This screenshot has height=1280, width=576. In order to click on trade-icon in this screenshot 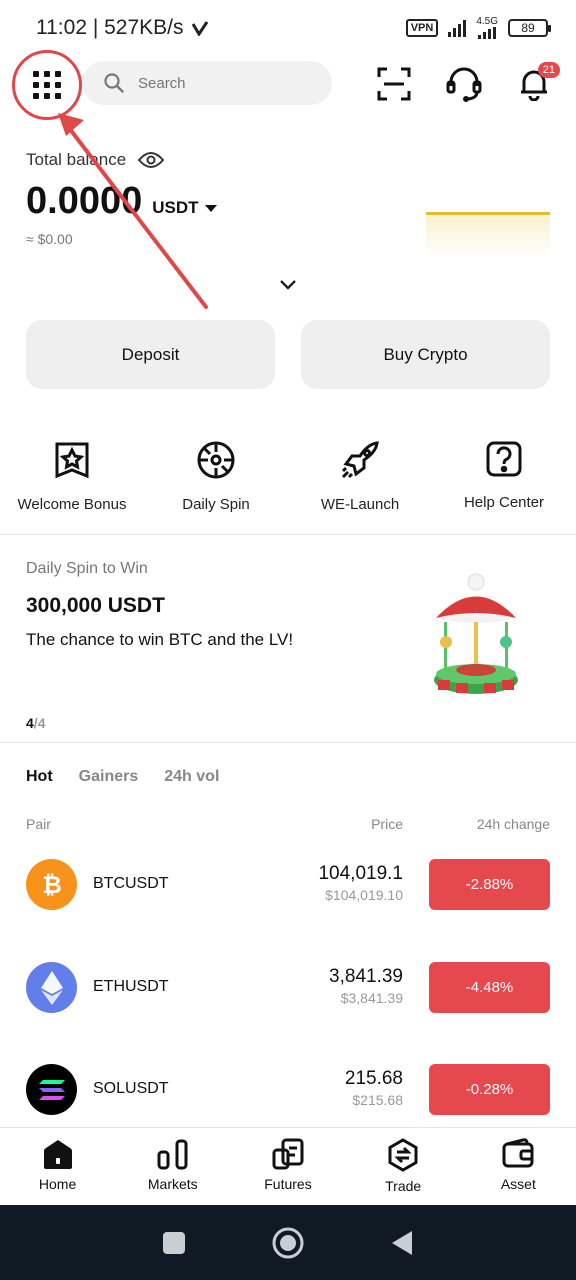, I will do `click(403, 1155)`.